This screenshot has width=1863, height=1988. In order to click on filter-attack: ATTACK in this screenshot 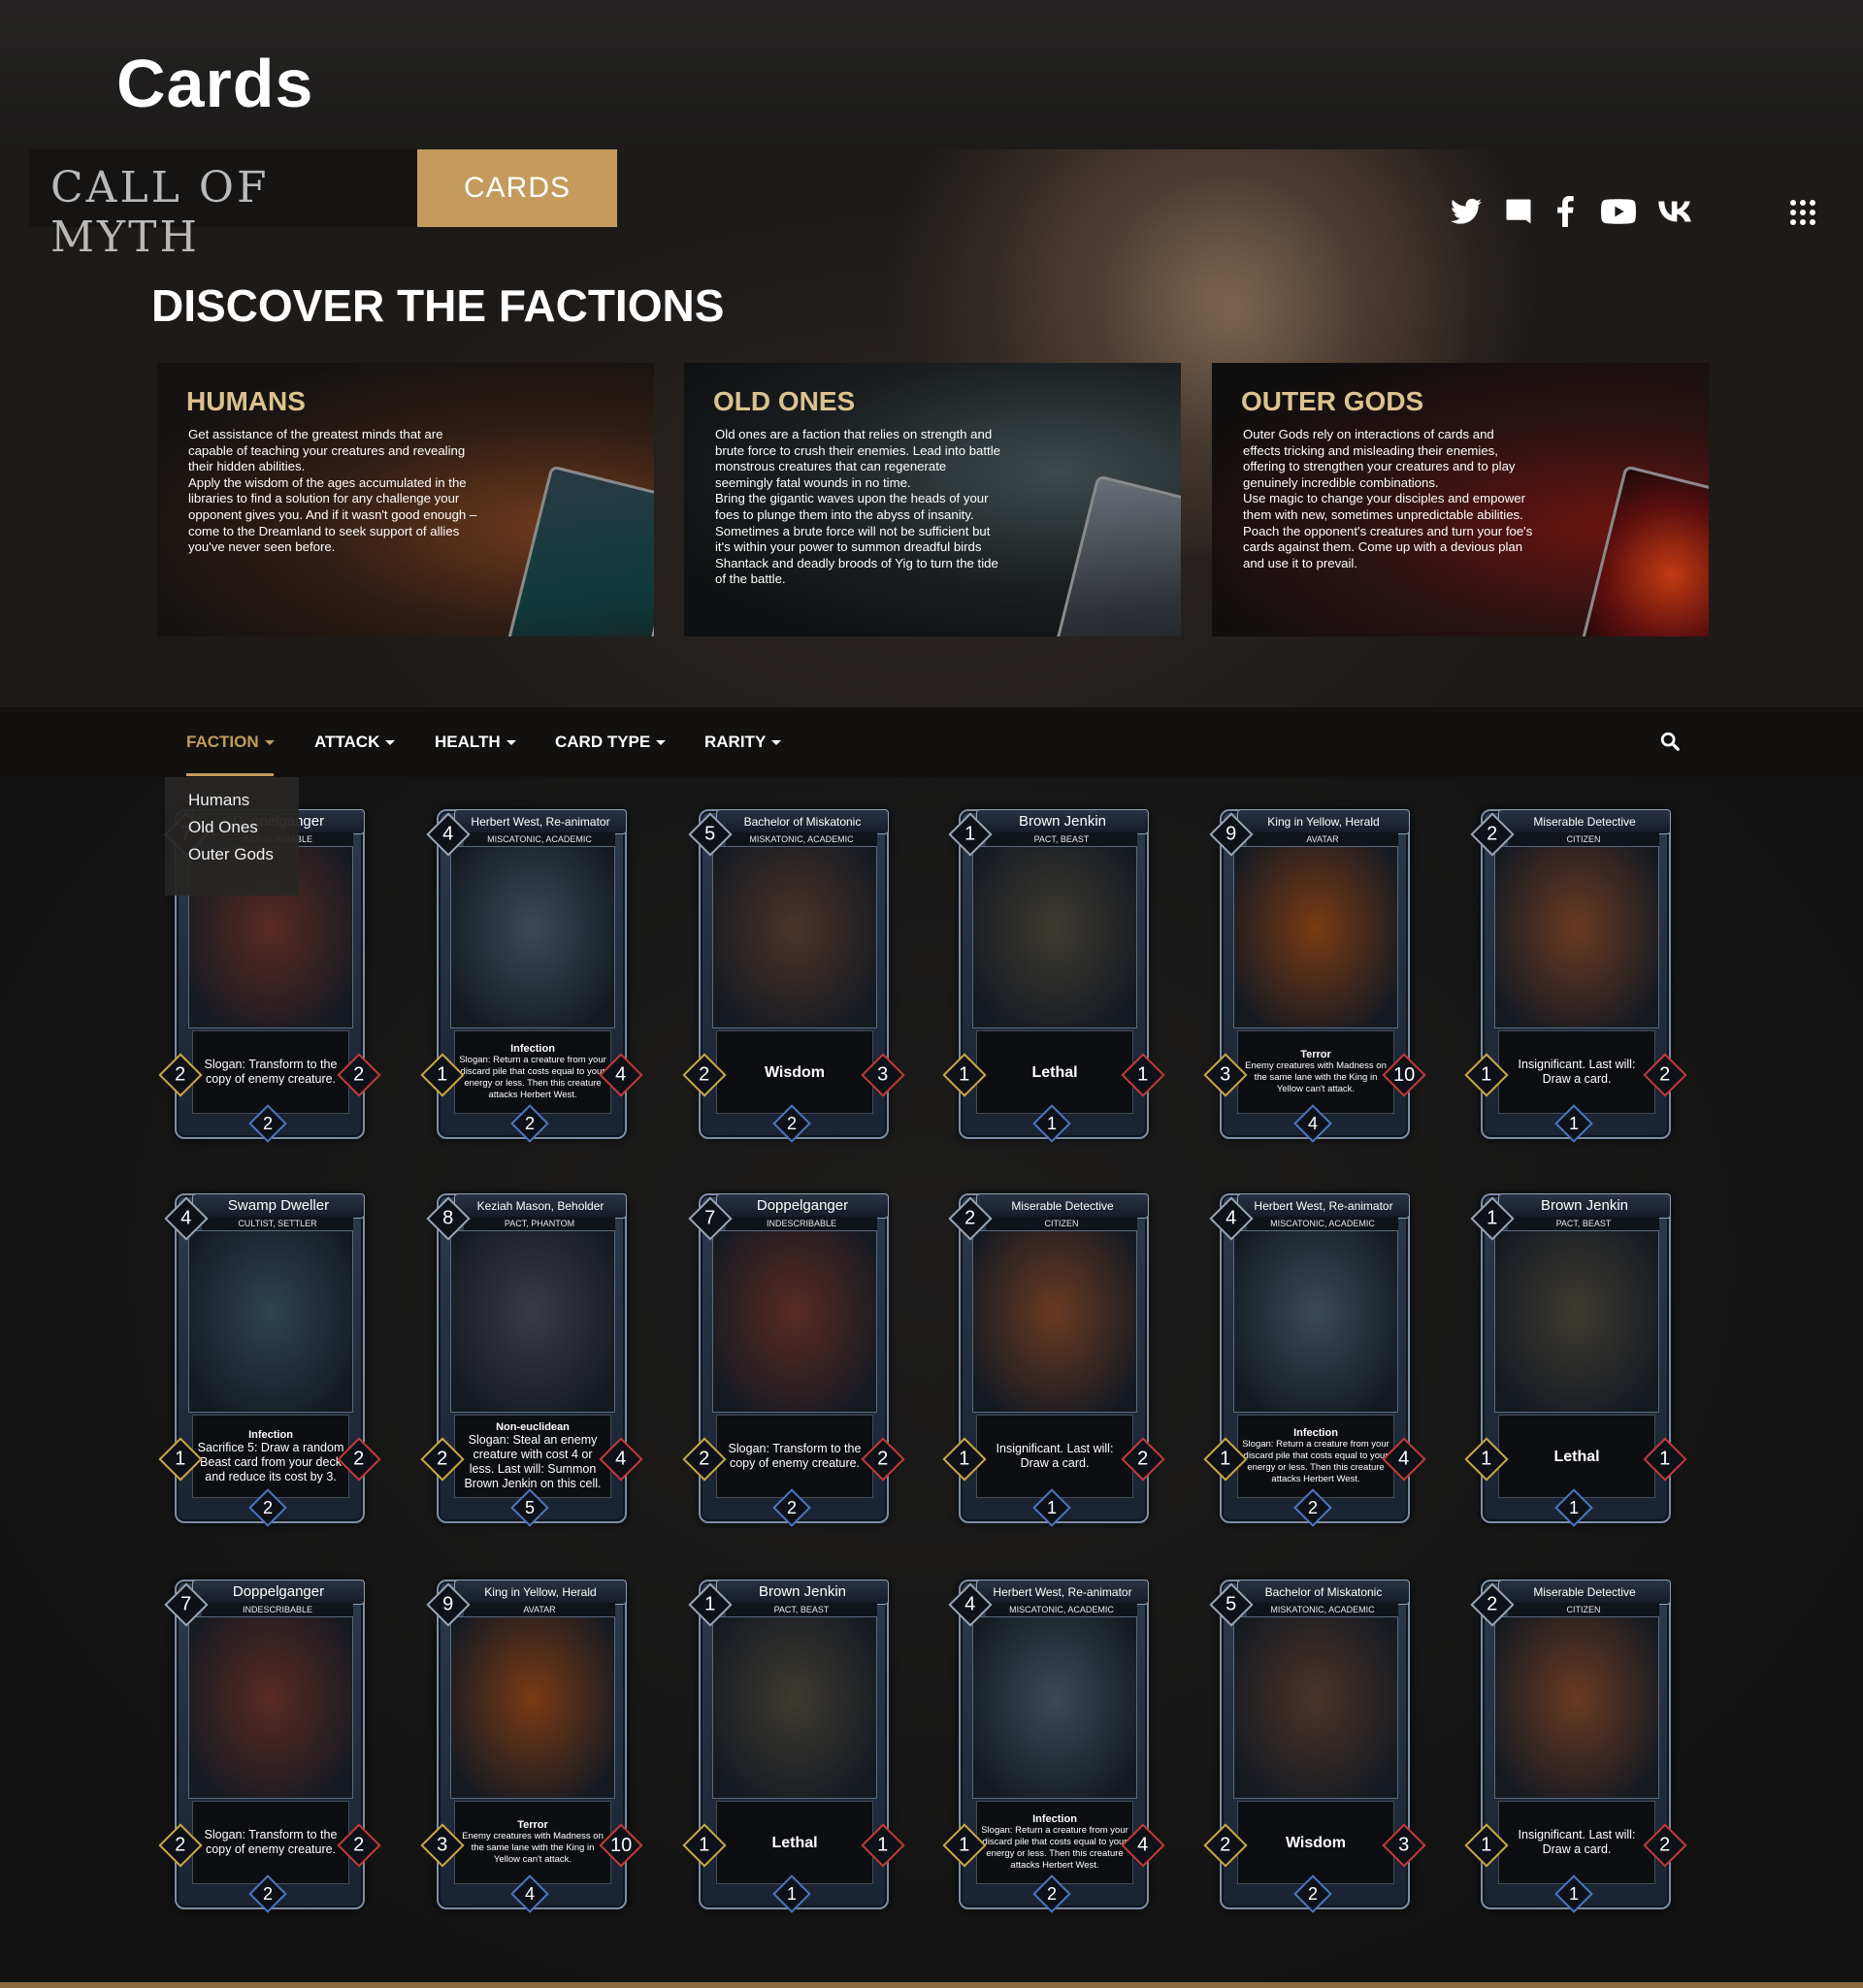, I will do `click(355, 742)`.